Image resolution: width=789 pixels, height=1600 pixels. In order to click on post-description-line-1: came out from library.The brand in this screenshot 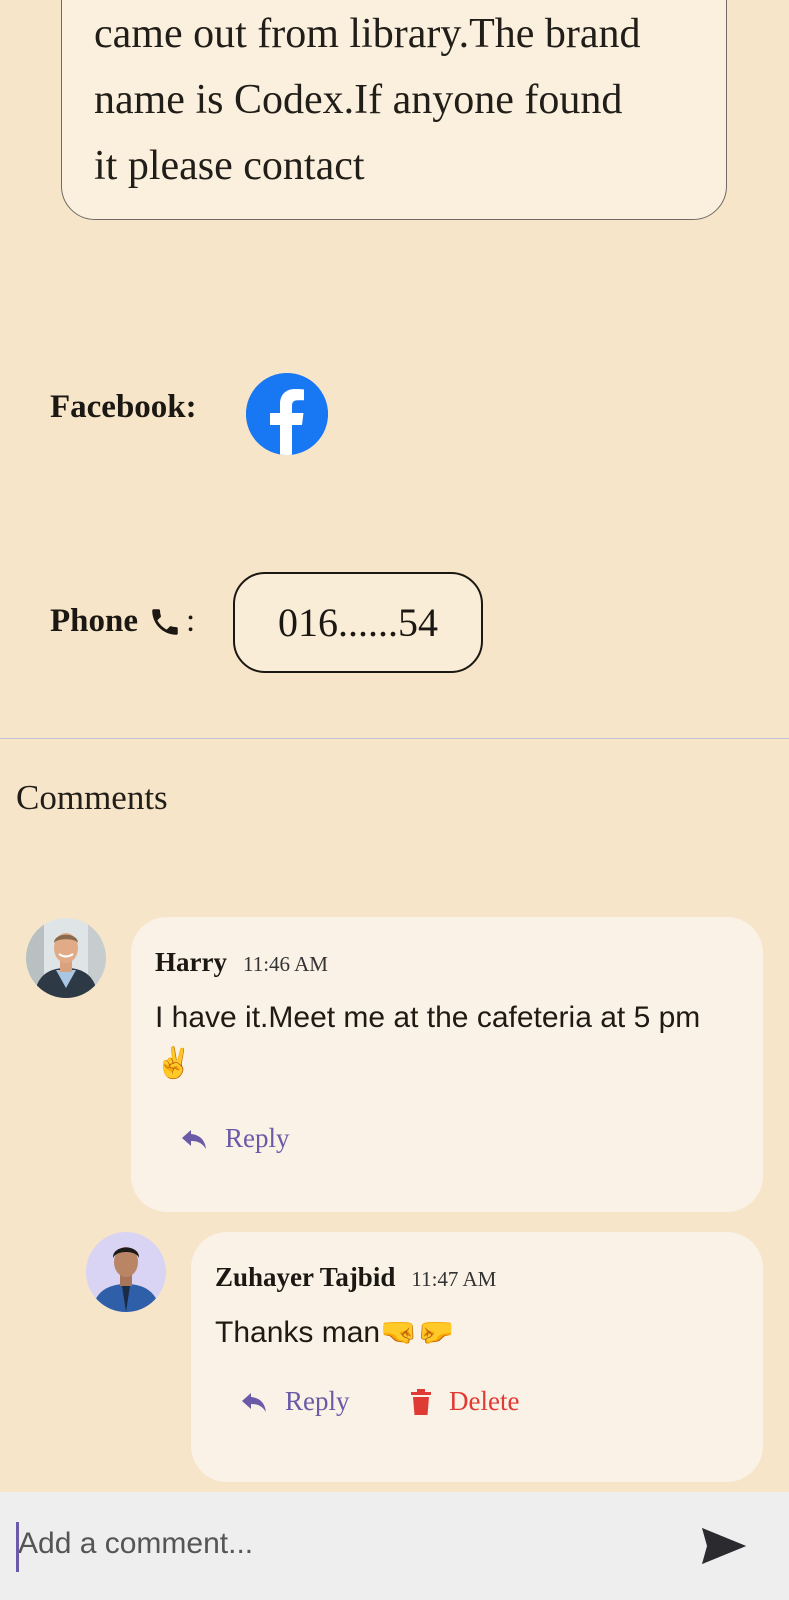, I will do `click(367, 34)`.